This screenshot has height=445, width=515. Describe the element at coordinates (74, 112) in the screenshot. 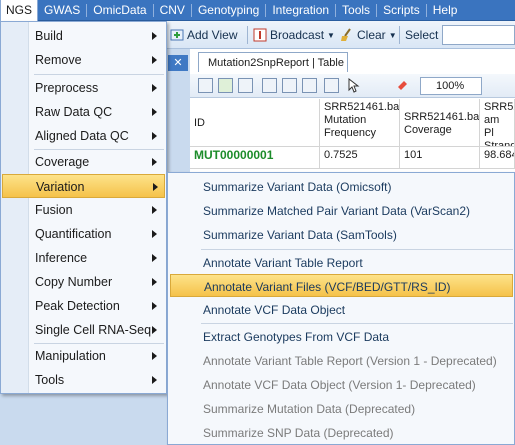

I see `menu-item-label: Raw Data QC` at that location.